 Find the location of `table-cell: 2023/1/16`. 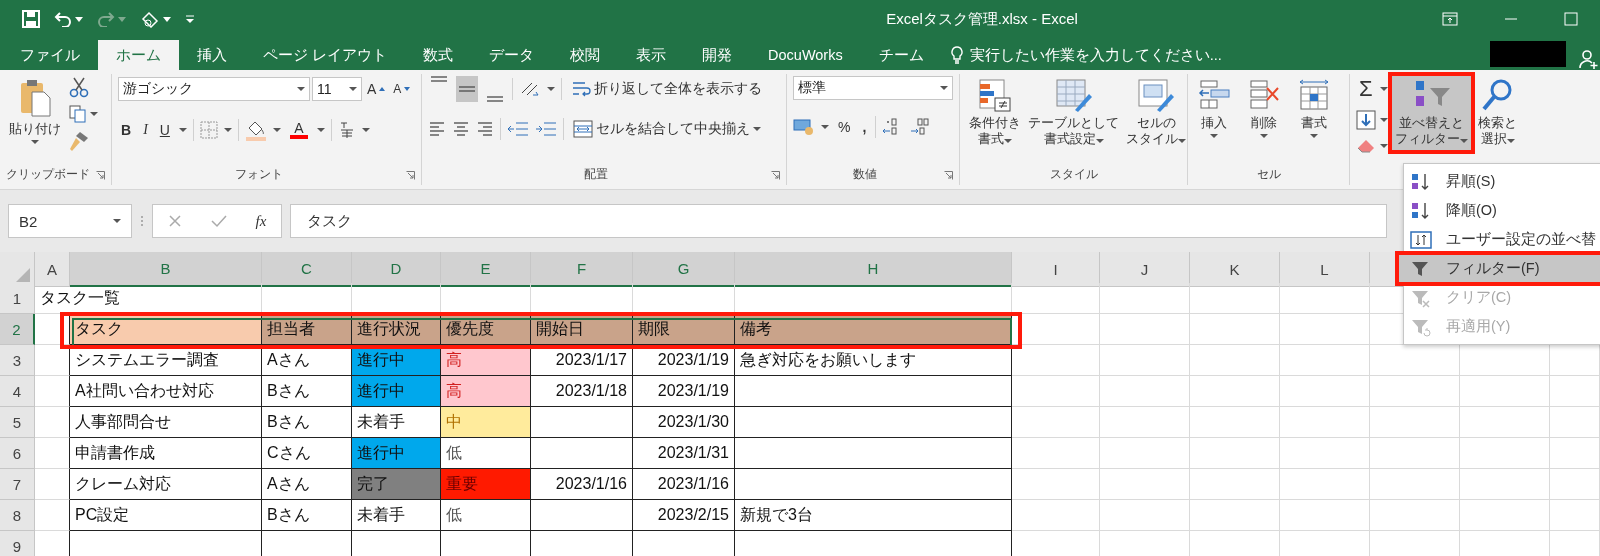

table-cell: 2023/1/16 is located at coordinates (684, 484).